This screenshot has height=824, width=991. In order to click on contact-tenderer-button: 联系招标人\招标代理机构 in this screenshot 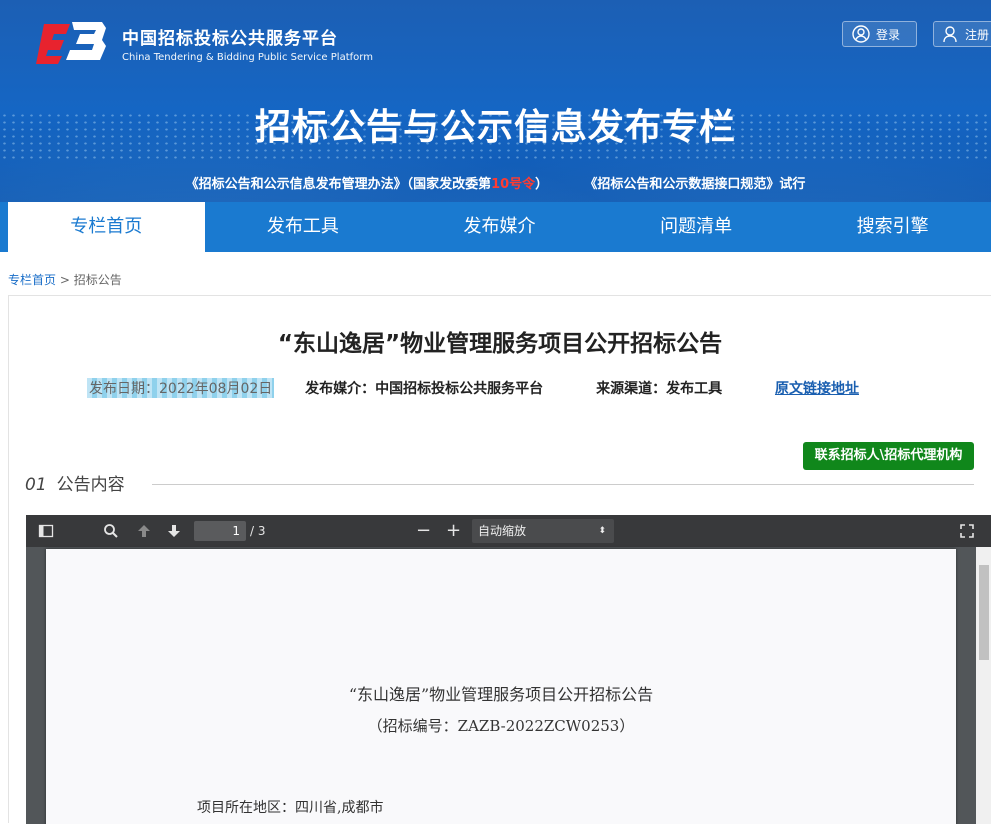, I will do `click(888, 456)`.